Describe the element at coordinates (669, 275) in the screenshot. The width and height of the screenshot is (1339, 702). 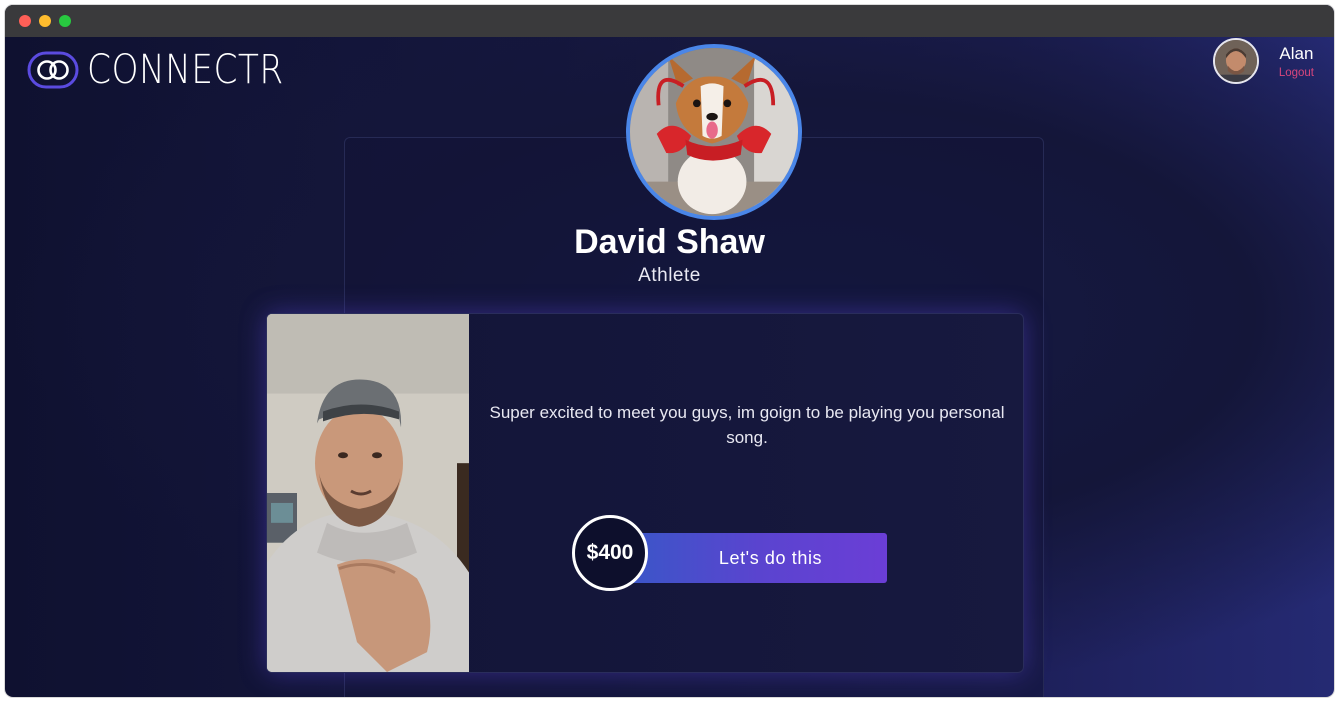
I see `profile-role: Athlete` at that location.